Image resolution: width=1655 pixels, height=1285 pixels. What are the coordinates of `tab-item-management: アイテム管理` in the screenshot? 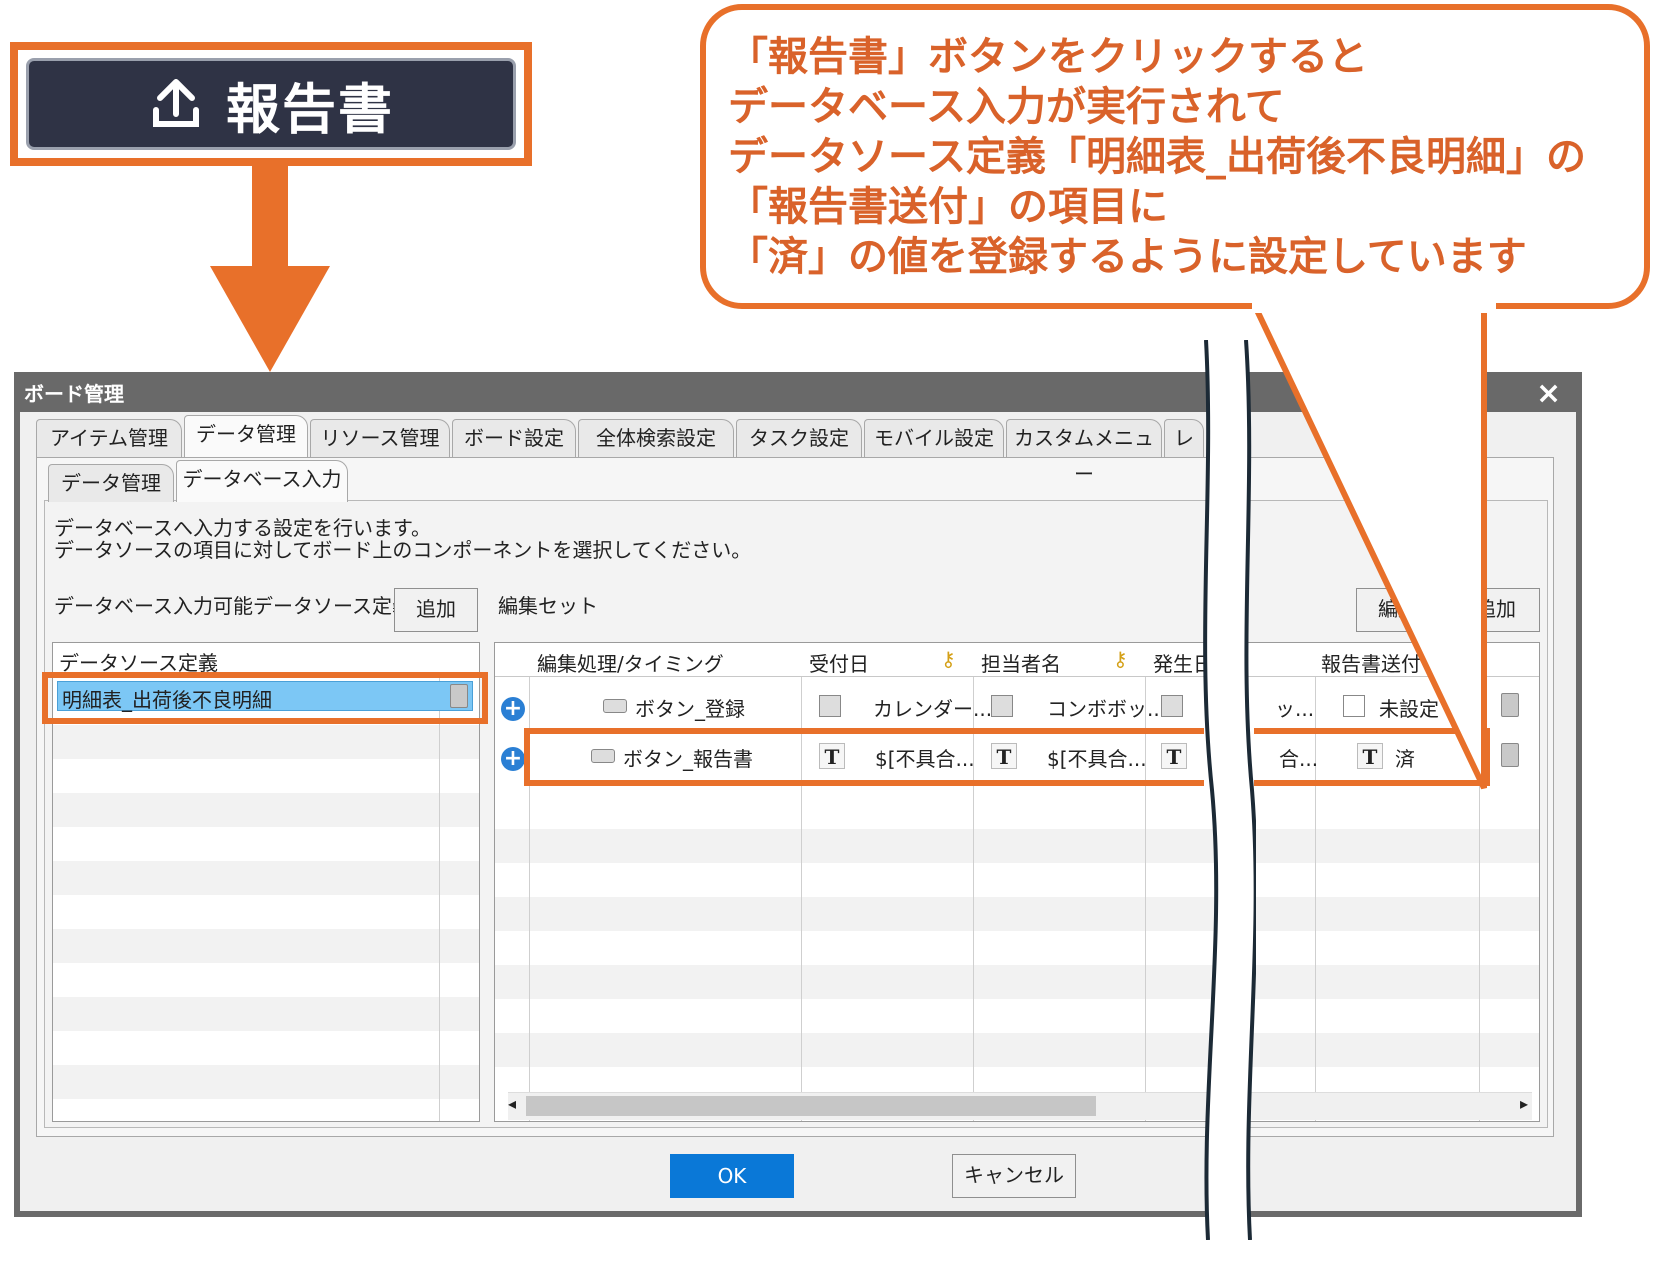 It's located at (109, 438).